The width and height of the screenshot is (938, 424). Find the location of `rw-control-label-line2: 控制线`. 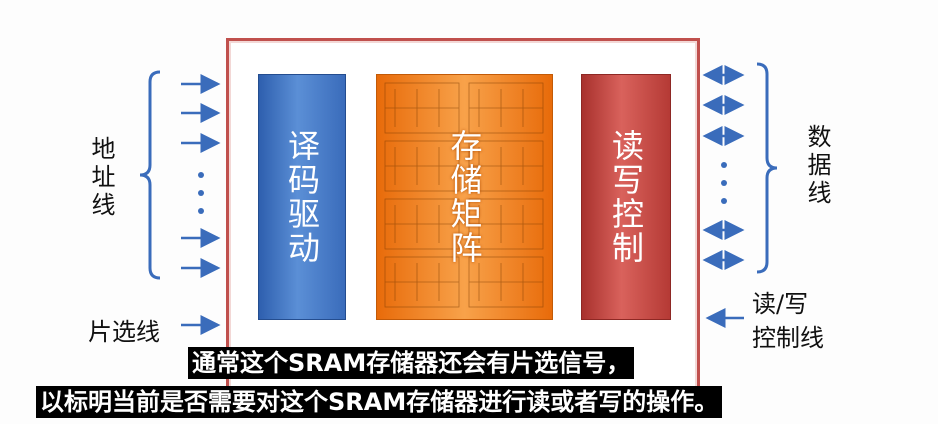

rw-control-label-line2: 控制线 is located at coordinates (788, 338).